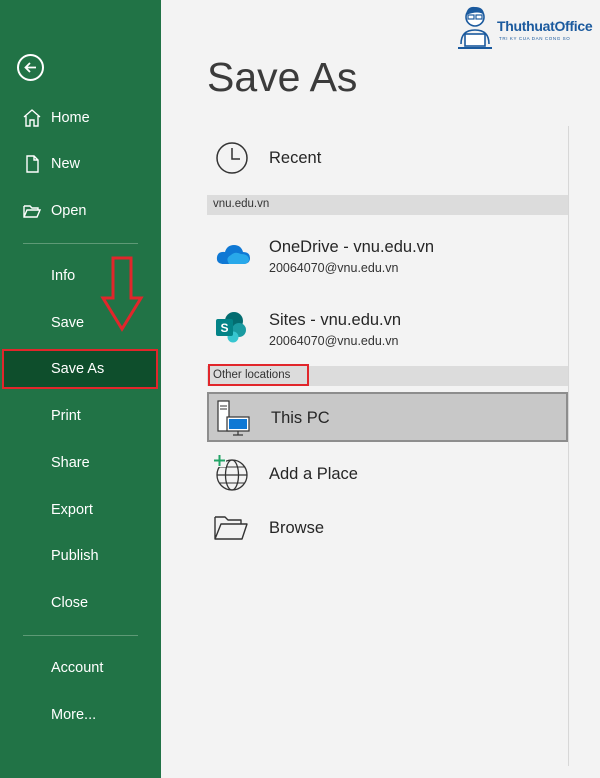  I want to click on sidebar-item-new: New, so click(80, 164).